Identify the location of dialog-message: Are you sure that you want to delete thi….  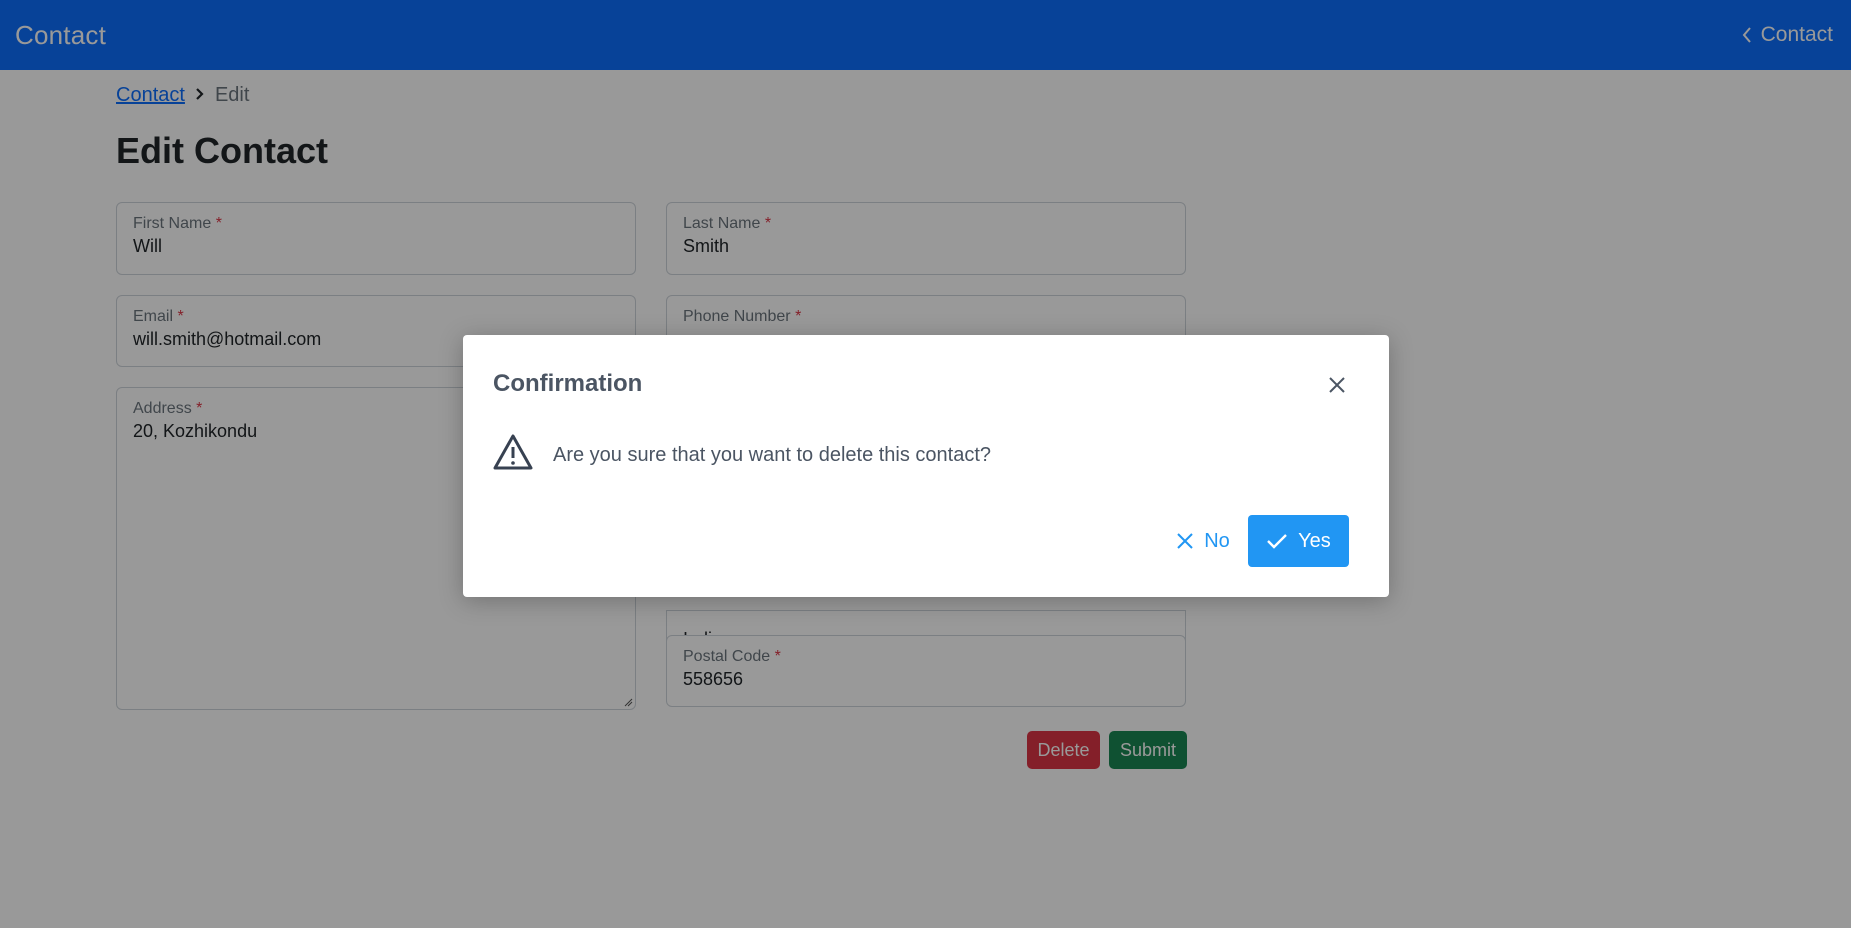
(772, 455).